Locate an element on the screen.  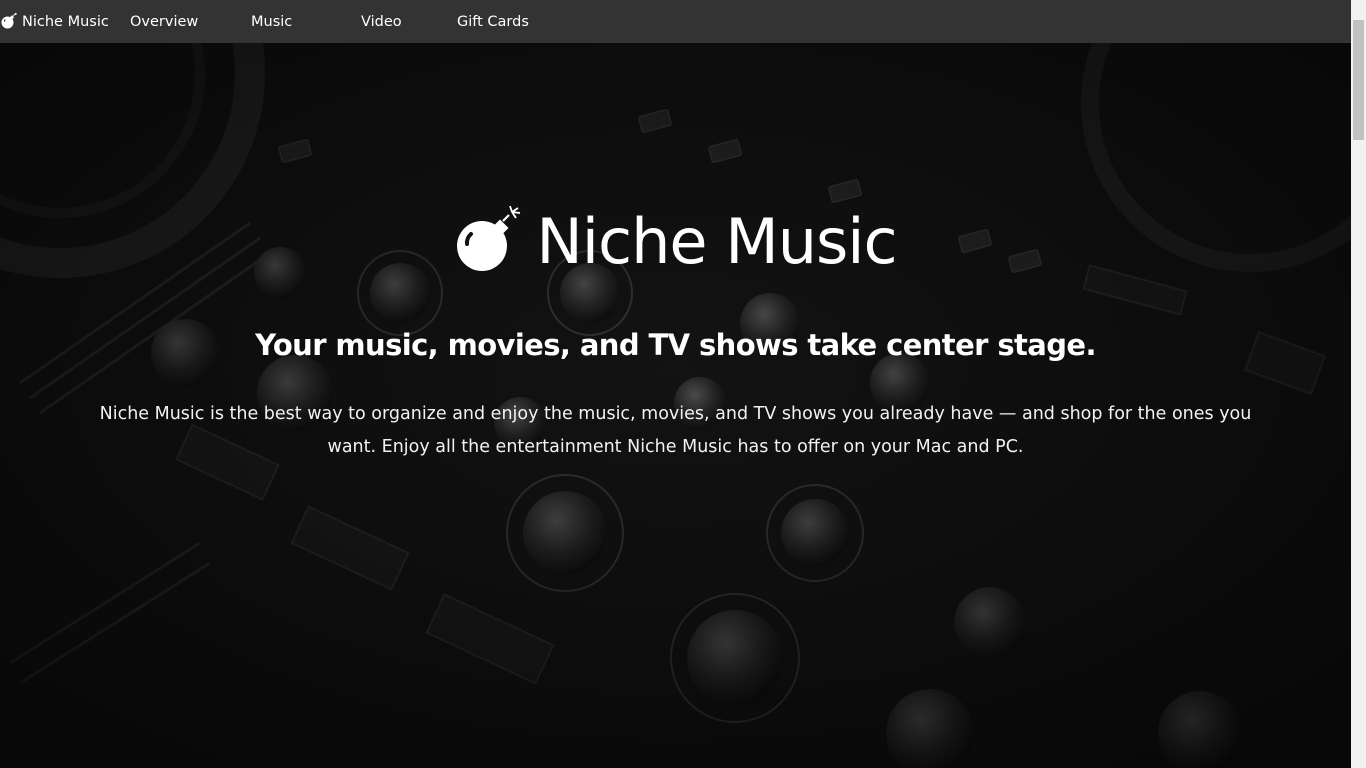
vertical-scrollbar is located at coordinates (1358, 384).